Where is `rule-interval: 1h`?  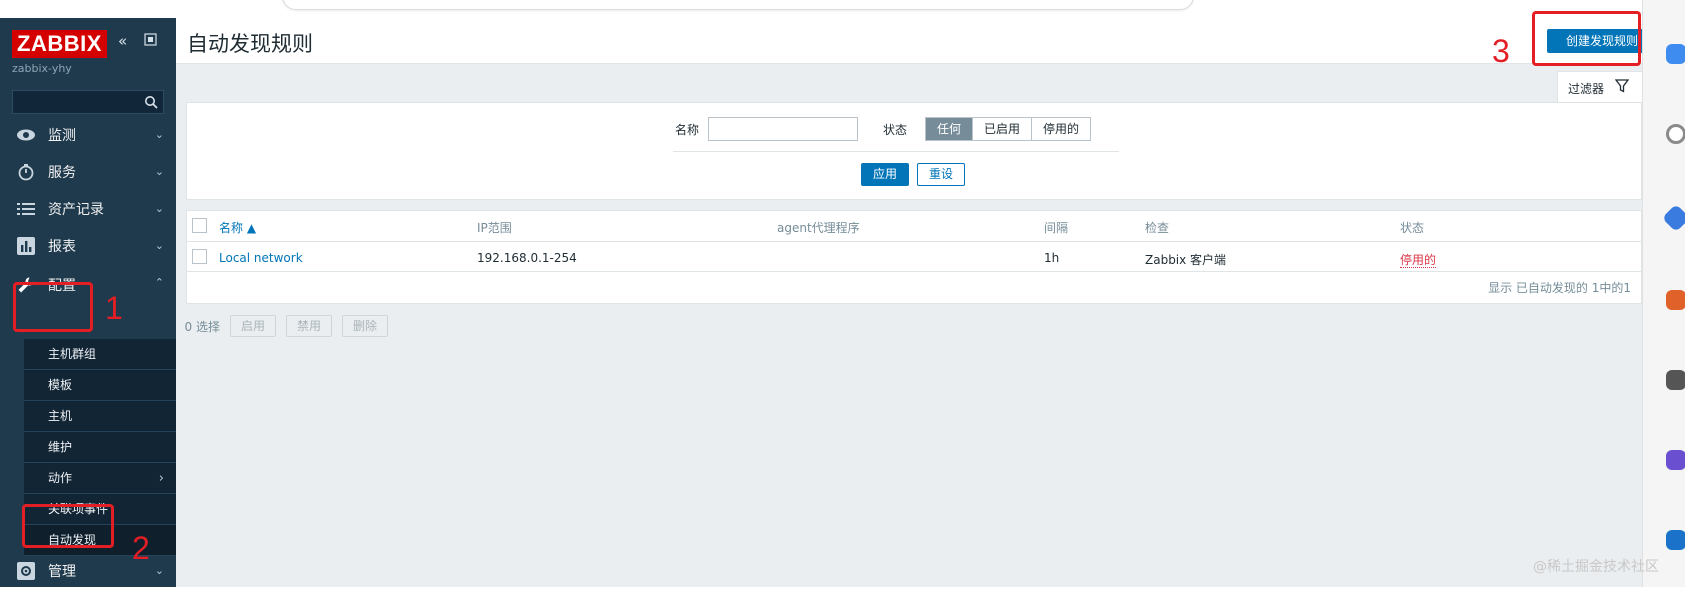 rule-interval: 1h is located at coordinates (1052, 258).